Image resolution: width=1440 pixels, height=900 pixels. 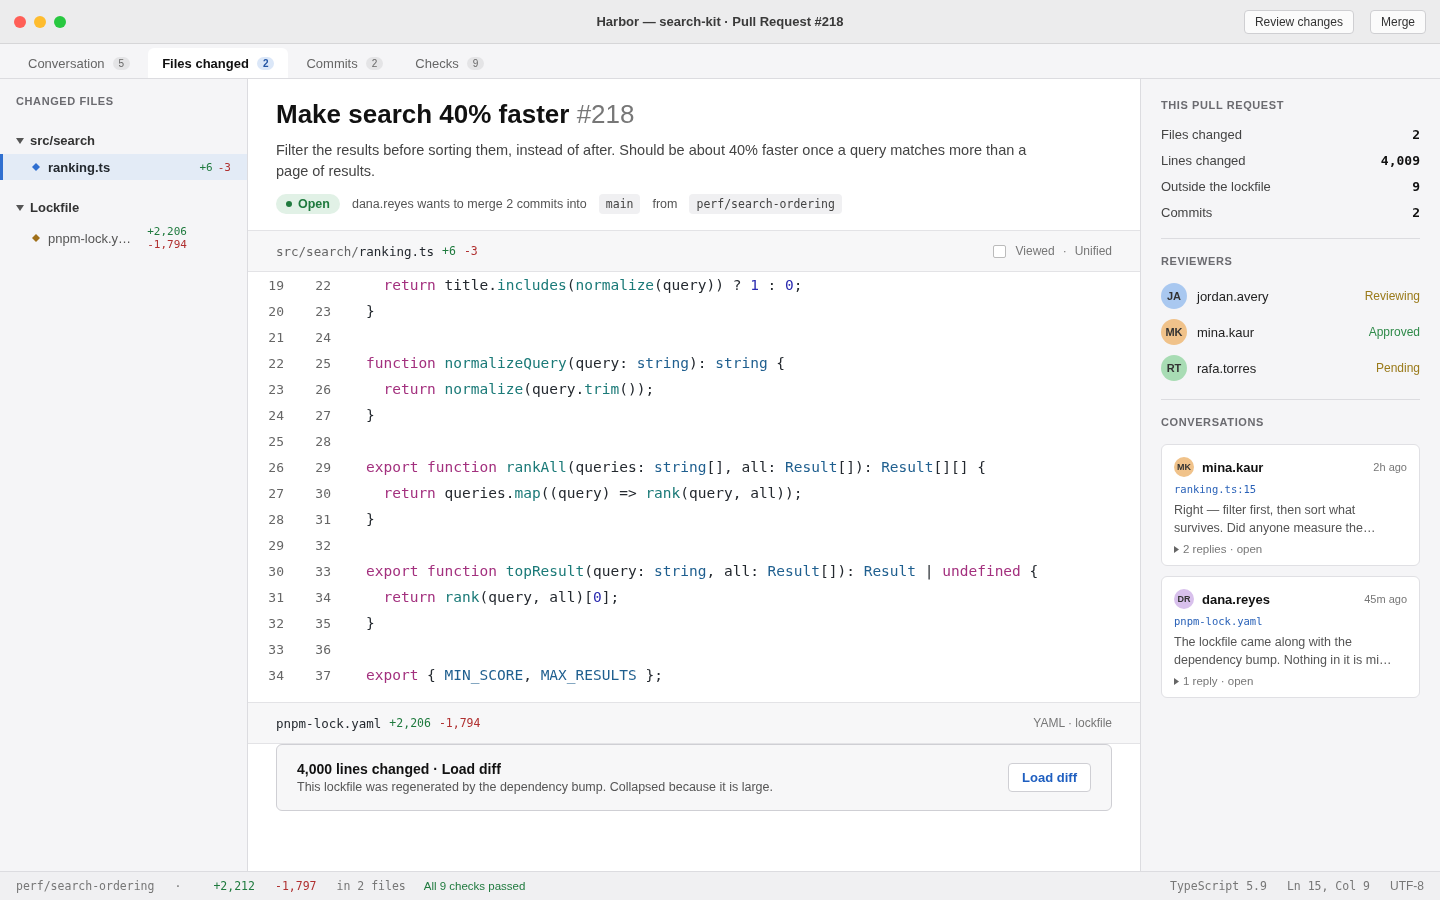 I want to click on viewed-checkbox, so click(x=999, y=251).